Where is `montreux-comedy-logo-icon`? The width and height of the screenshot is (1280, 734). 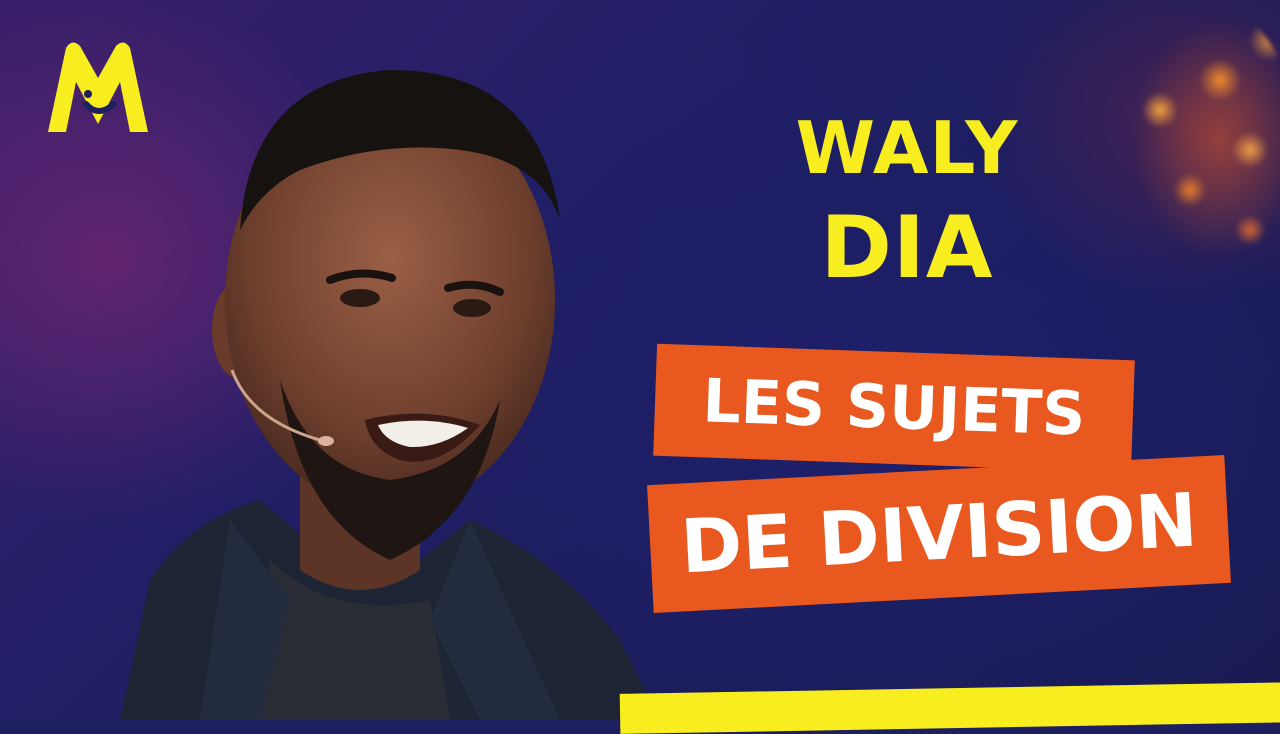
montreux-comedy-logo-icon is located at coordinates (98, 87).